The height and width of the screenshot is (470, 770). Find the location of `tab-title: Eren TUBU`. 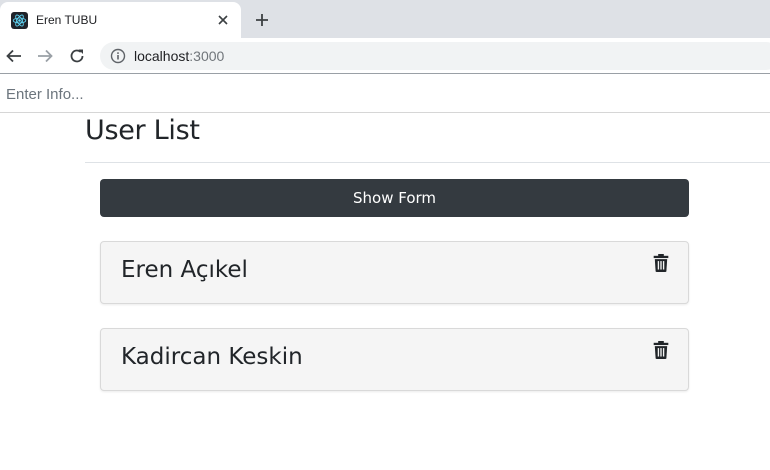

tab-title: Eren TUBU is located at coordinates (67, 20).